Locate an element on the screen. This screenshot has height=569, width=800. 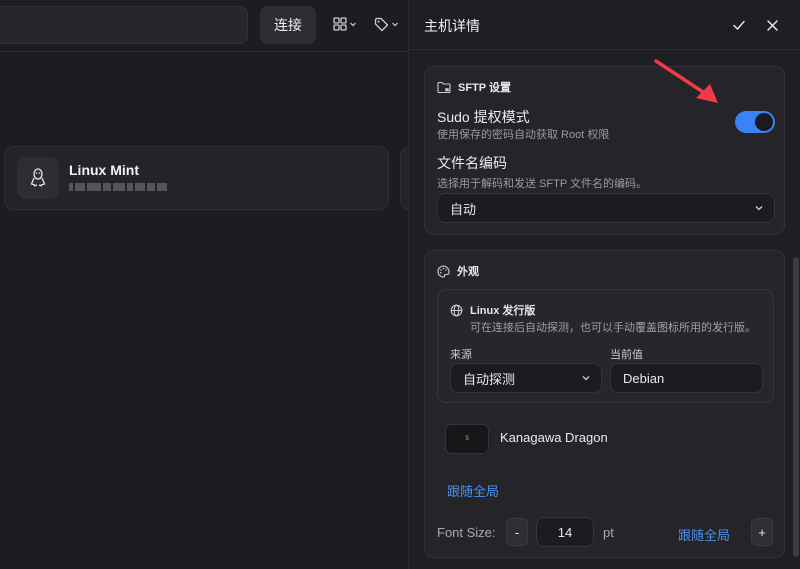
font-size-decrease-button: - is located at coordinates (517, 532).